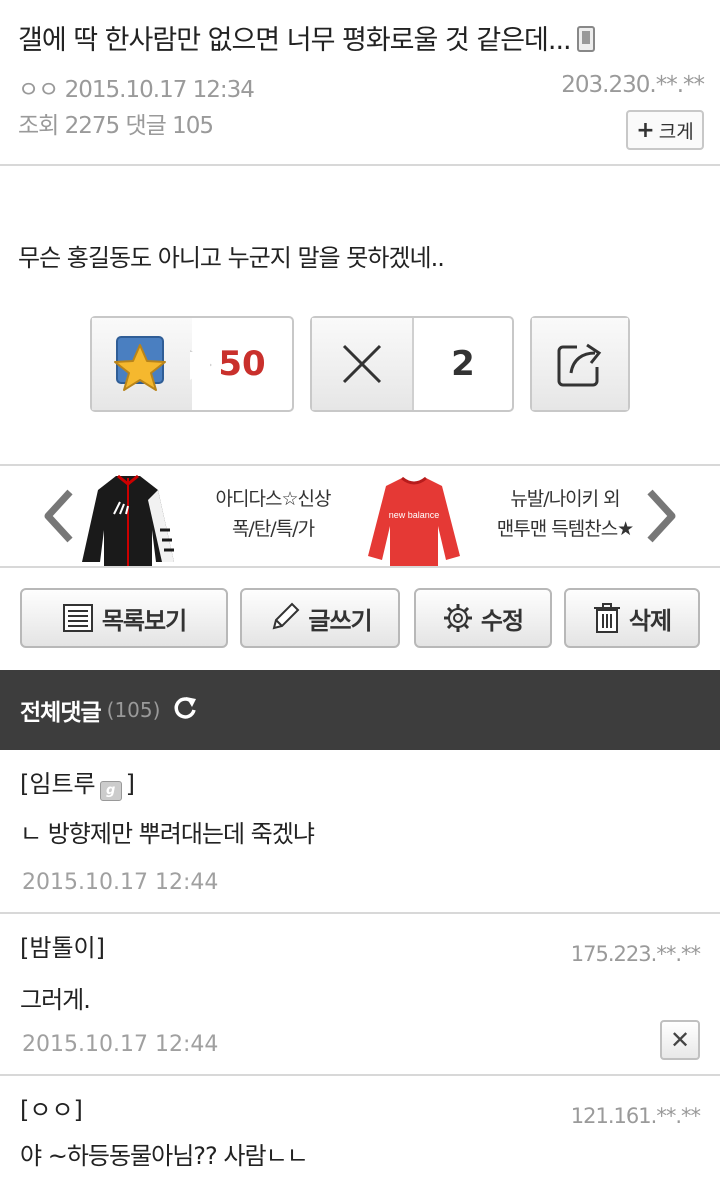 This screenshot has height=1179, width=720. I want to click on write-button: 글쓰기, so click(320, 618).